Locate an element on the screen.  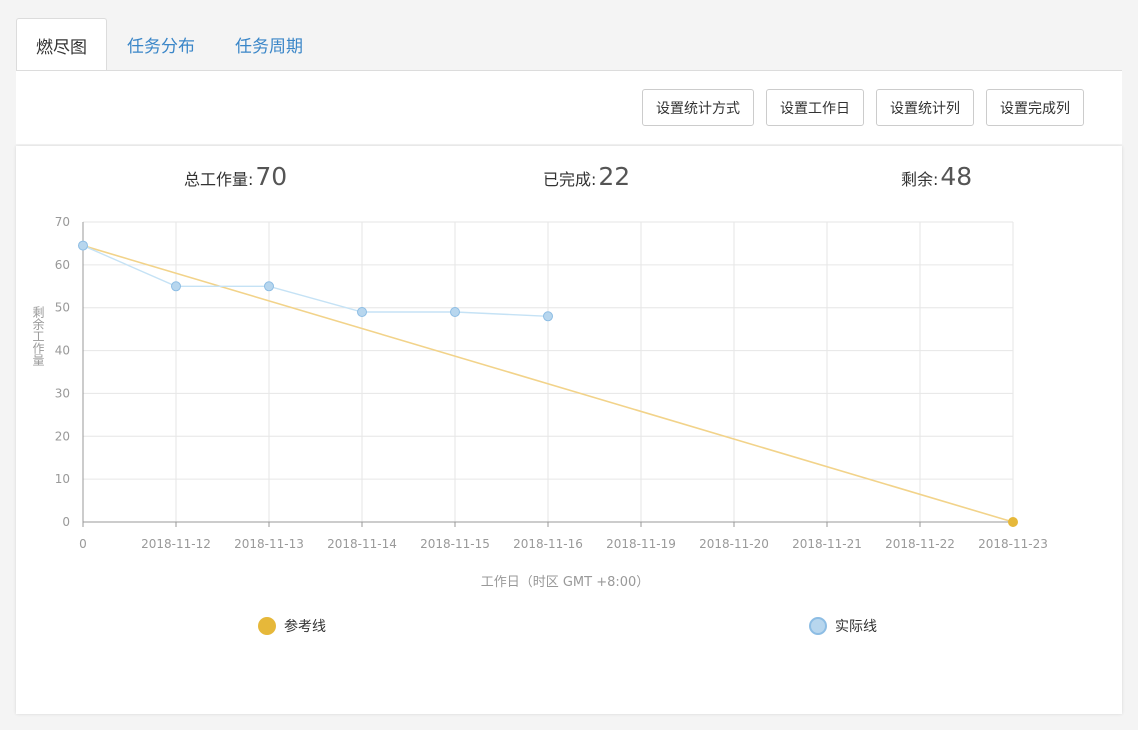
x-tick-label: 2018-11-16 is located at coordinates (548, 544).